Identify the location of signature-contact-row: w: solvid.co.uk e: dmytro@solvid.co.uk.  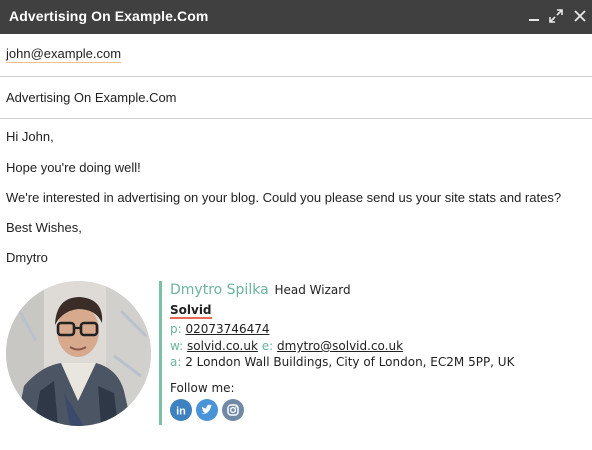
(286, 346).